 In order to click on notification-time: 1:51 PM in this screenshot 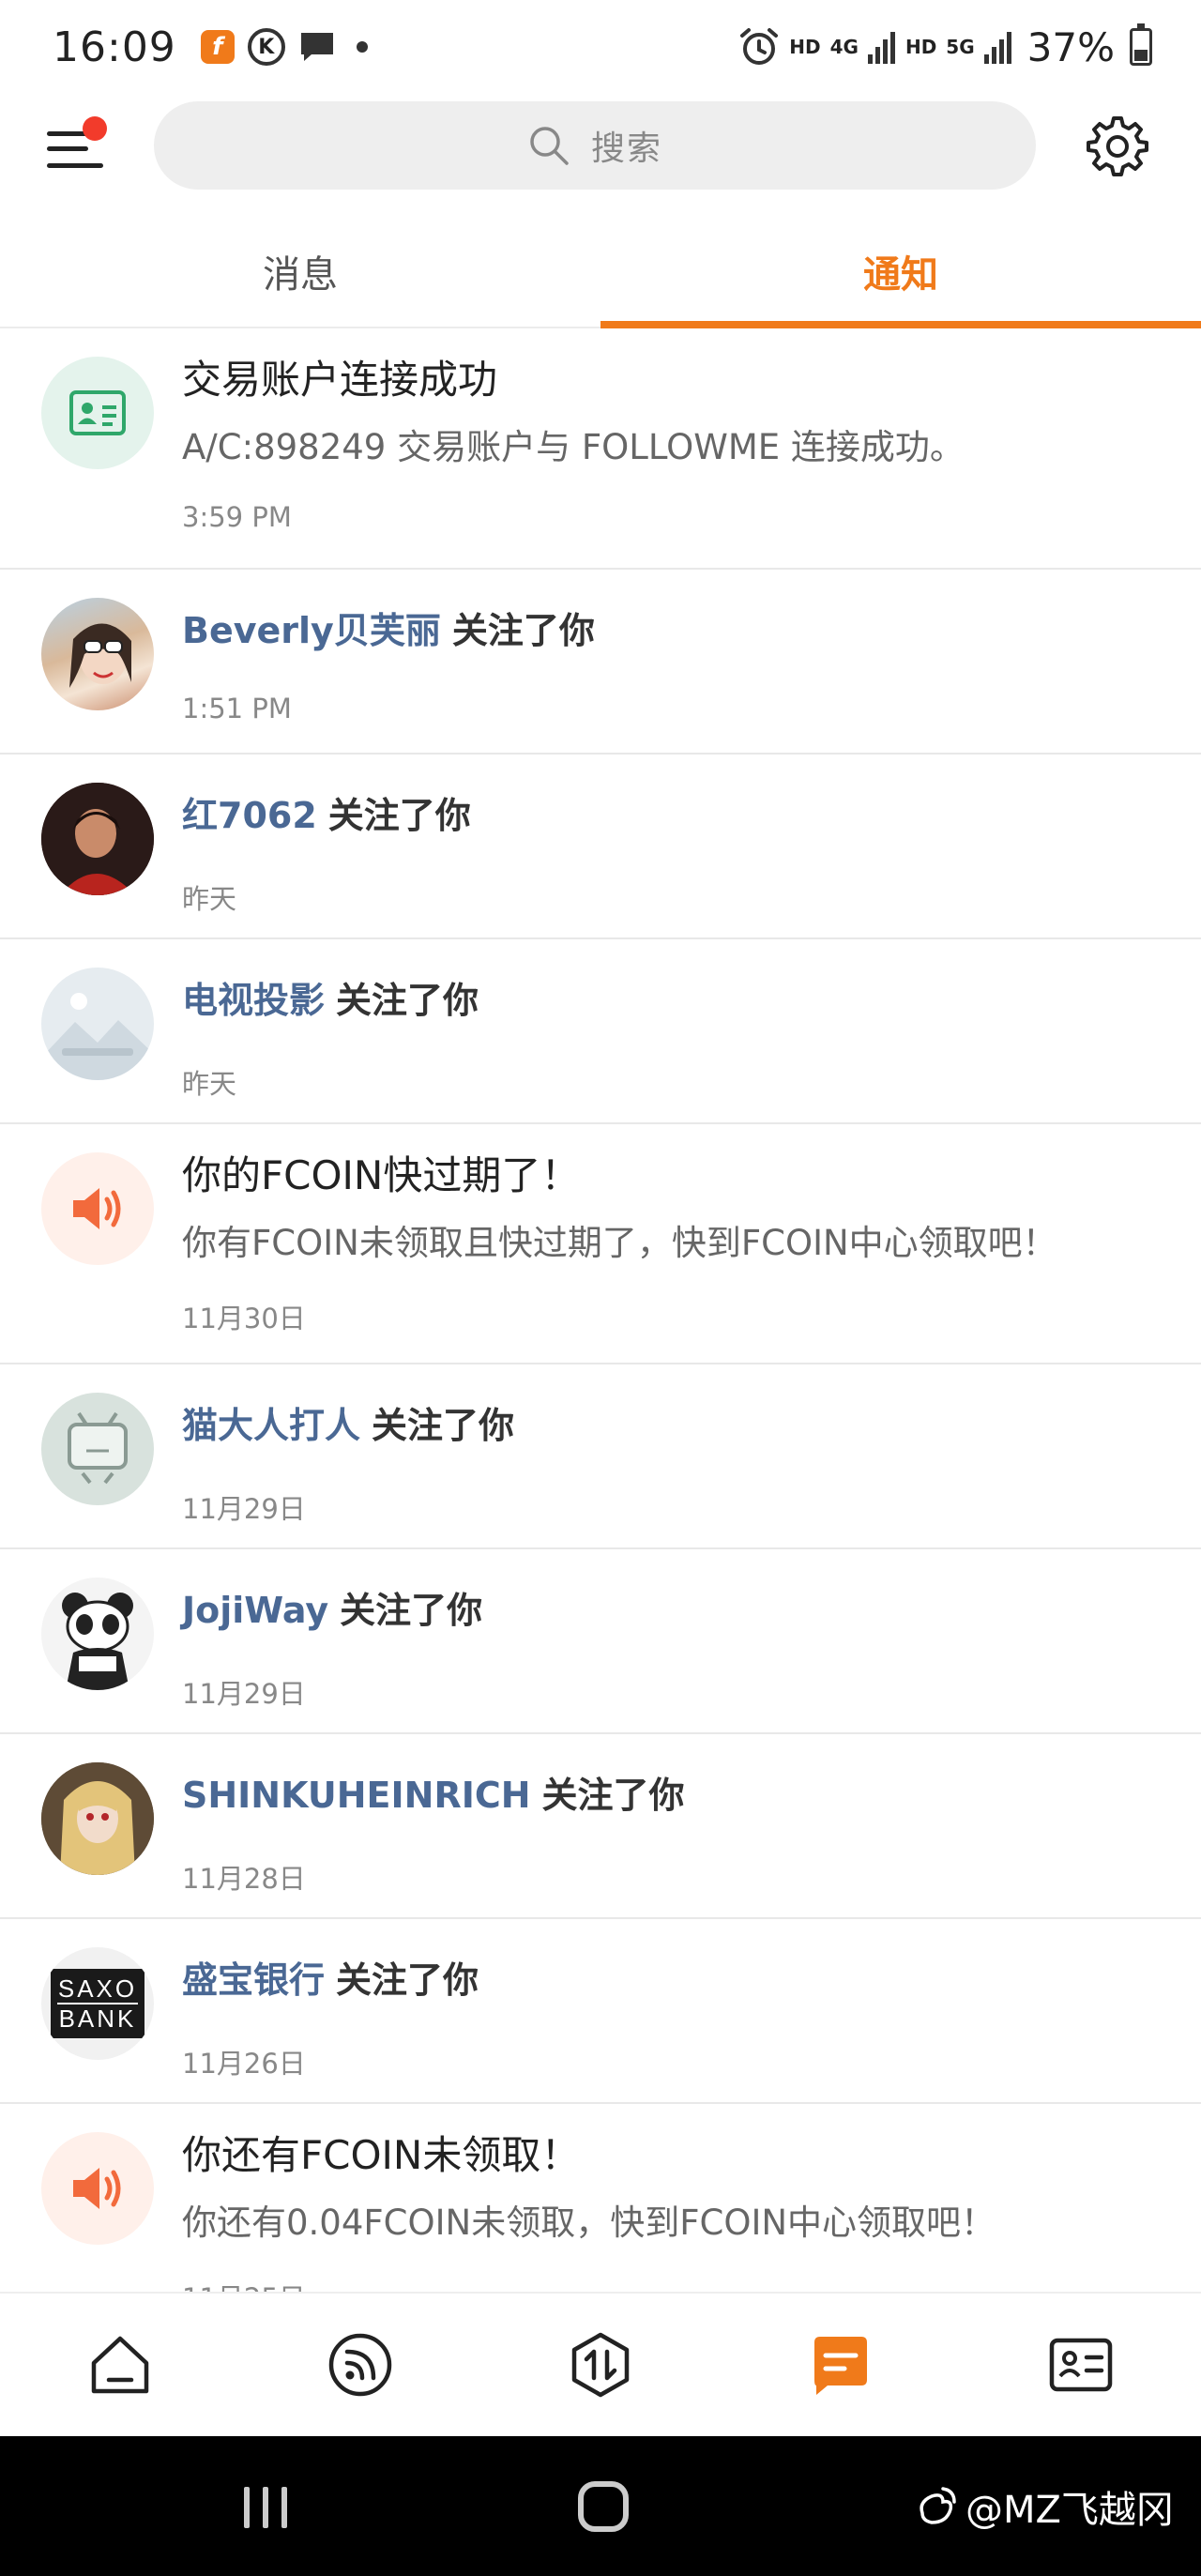, I will do `click(237, 708)`.